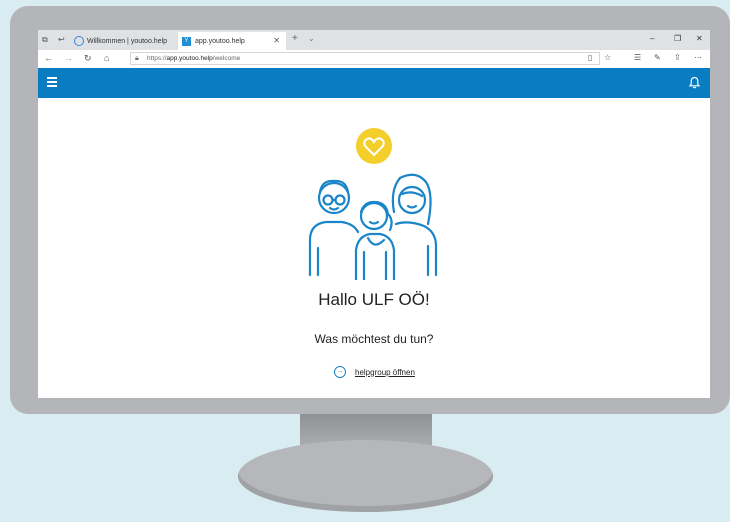 The height and width of the screenshot is (522, 730). Describe the element at coordinates (79, 41) in the screenshot. I see `people-favicon-icon` at that location.